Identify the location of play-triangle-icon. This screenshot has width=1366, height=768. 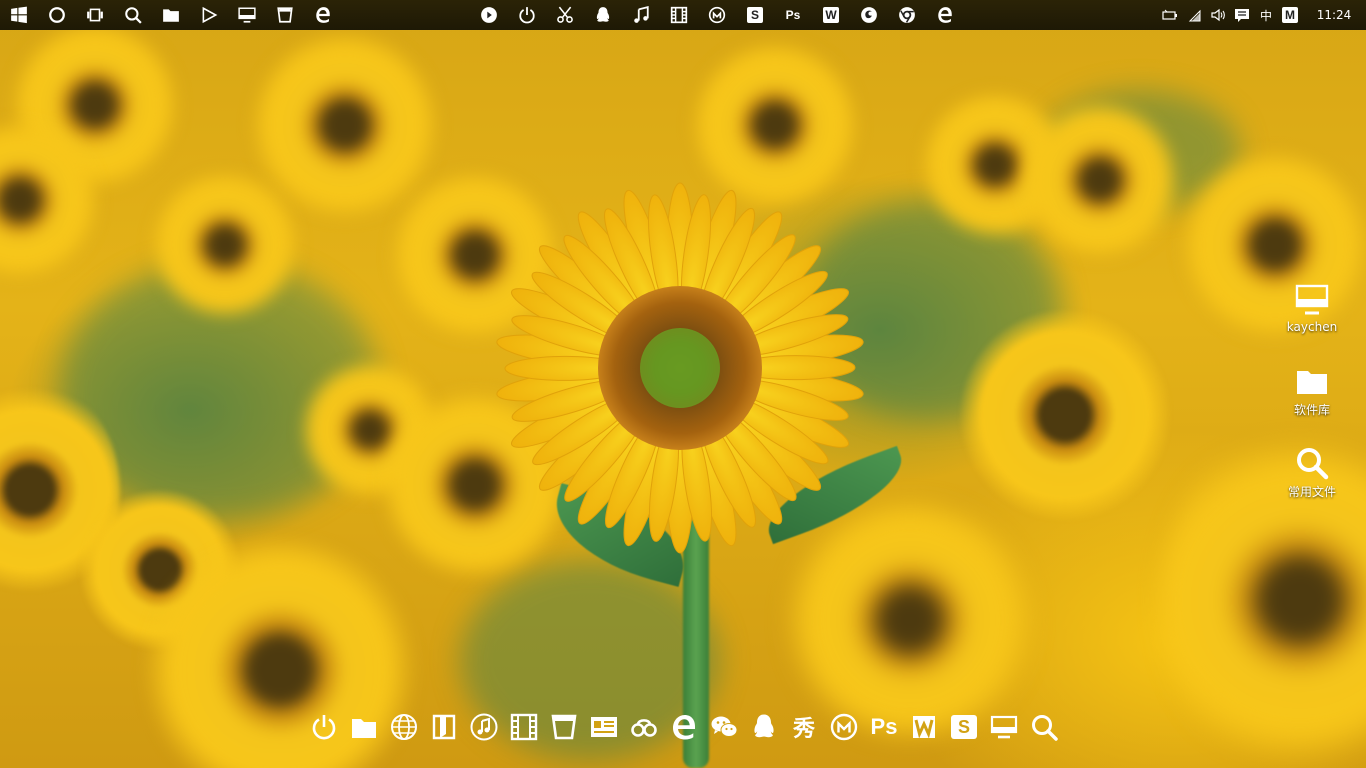
(209, 15).